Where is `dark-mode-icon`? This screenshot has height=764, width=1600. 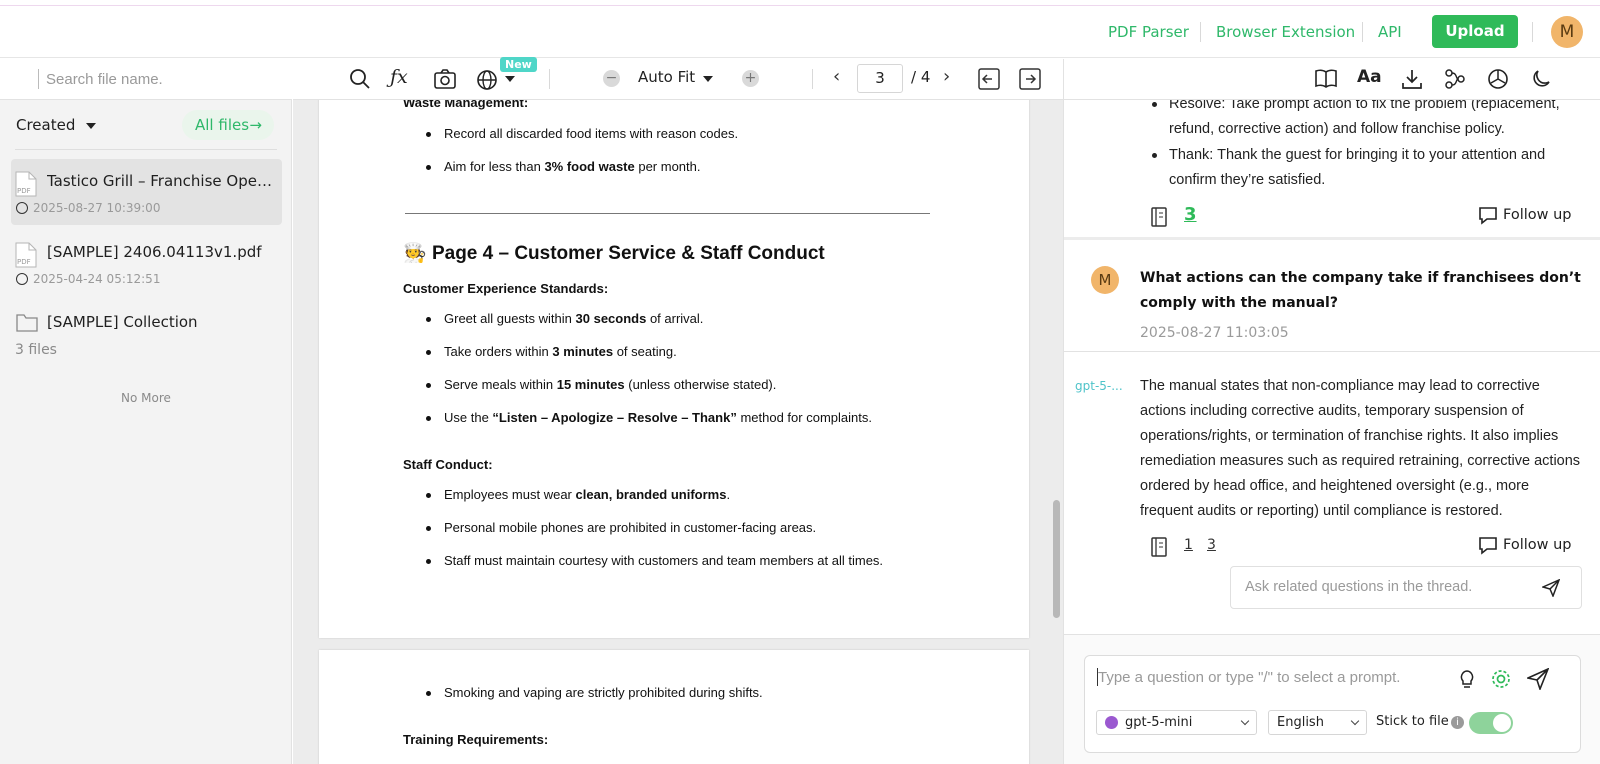 dark-mode-icon is located at coordinates (1541, 79).